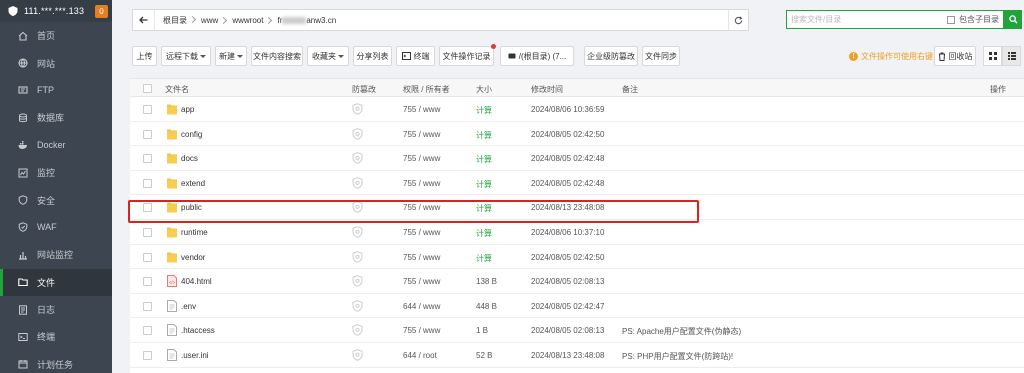 This screenshot has width=1024, height=373. Describe the element at coordinates (56, 362) in the screenshot. I see `sidebar-item-12: 计划任务` at that location.